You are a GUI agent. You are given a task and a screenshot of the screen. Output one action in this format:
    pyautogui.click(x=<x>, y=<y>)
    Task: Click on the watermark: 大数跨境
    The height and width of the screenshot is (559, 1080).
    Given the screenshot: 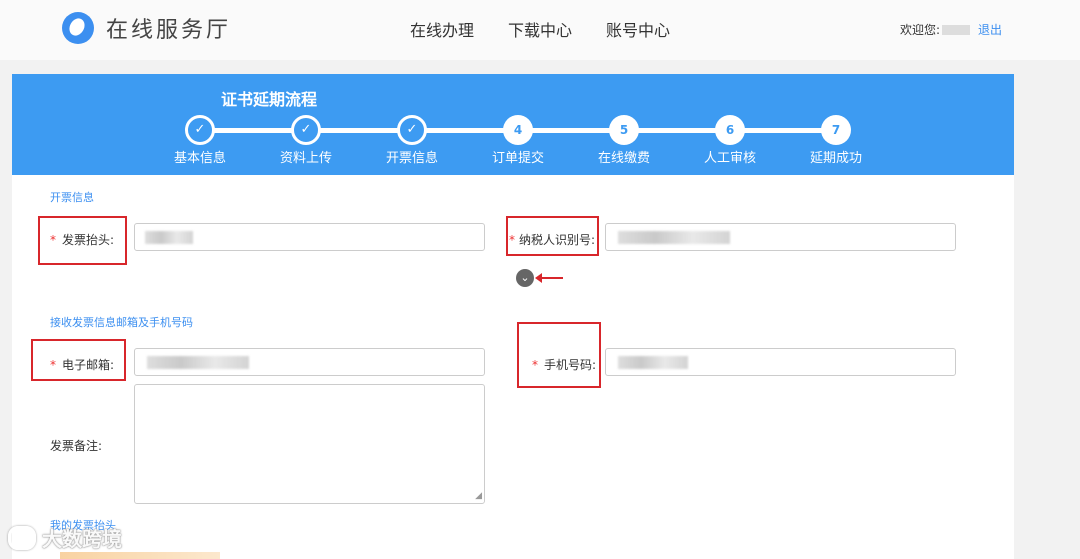 What is the action you would take?
    pyautogui.click(x=65, y=537)
    